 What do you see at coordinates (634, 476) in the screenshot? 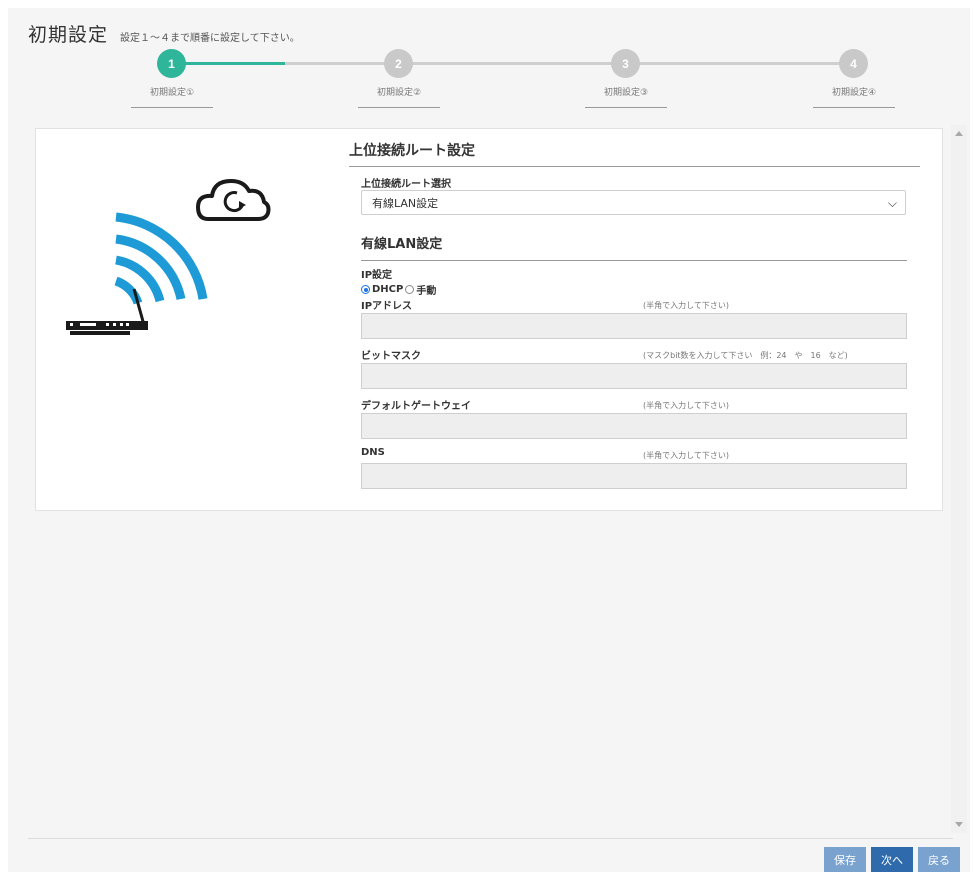
I see `dns-input` at bounding box center [634, 476].